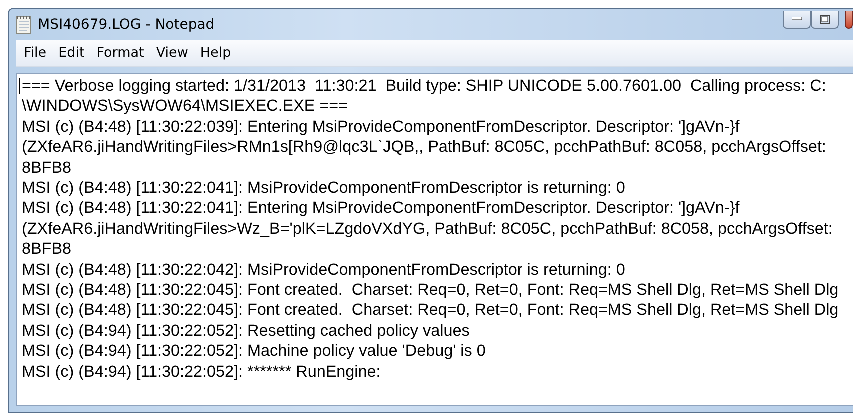  I want to click on window-title: MSI40679.LOG - Notepad, so click(126, 24).